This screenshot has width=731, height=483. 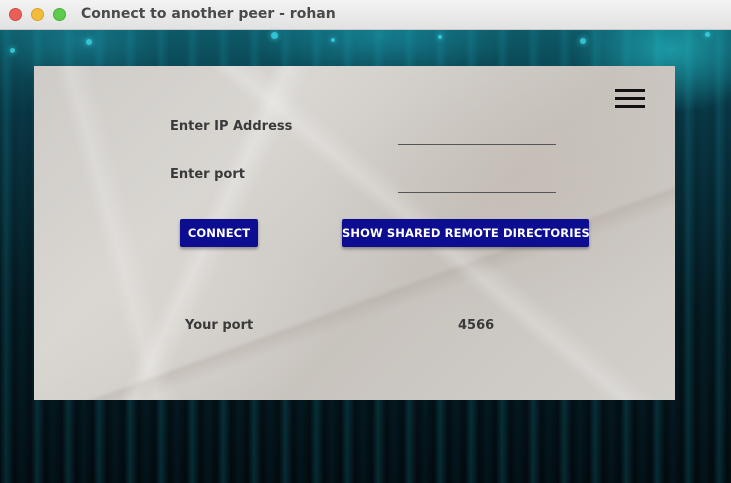 I want to click on show-shared-directories-button: SHOW SHARED REMOTE DIRECTORIES, so click(x=466, y=233).